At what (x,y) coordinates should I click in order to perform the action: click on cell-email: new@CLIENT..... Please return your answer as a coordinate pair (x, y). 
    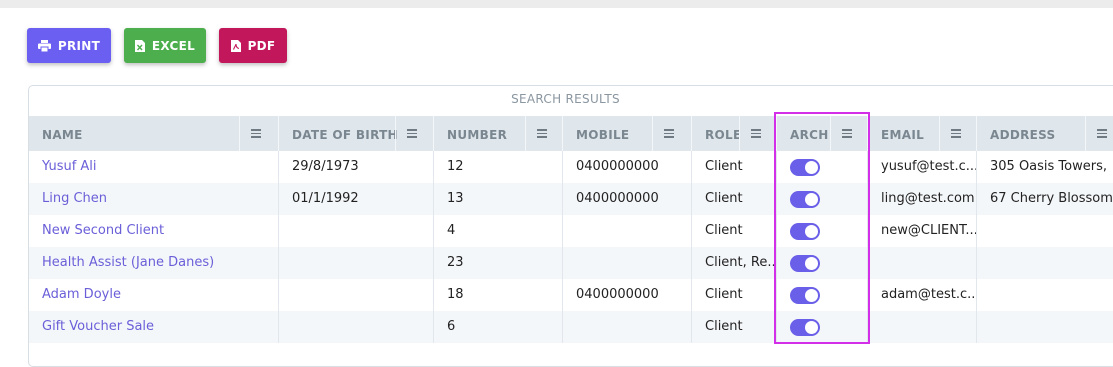
    Looking at the image, I should click on (922, 231).